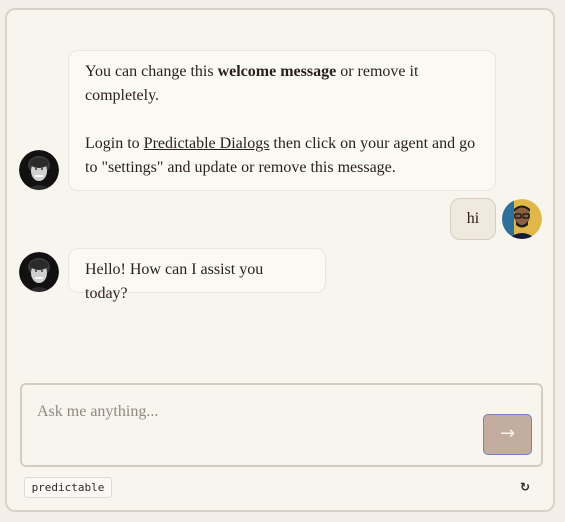  I want to click on bot-message-reply: Hello! How can I assist you today?, so click(197, 275).